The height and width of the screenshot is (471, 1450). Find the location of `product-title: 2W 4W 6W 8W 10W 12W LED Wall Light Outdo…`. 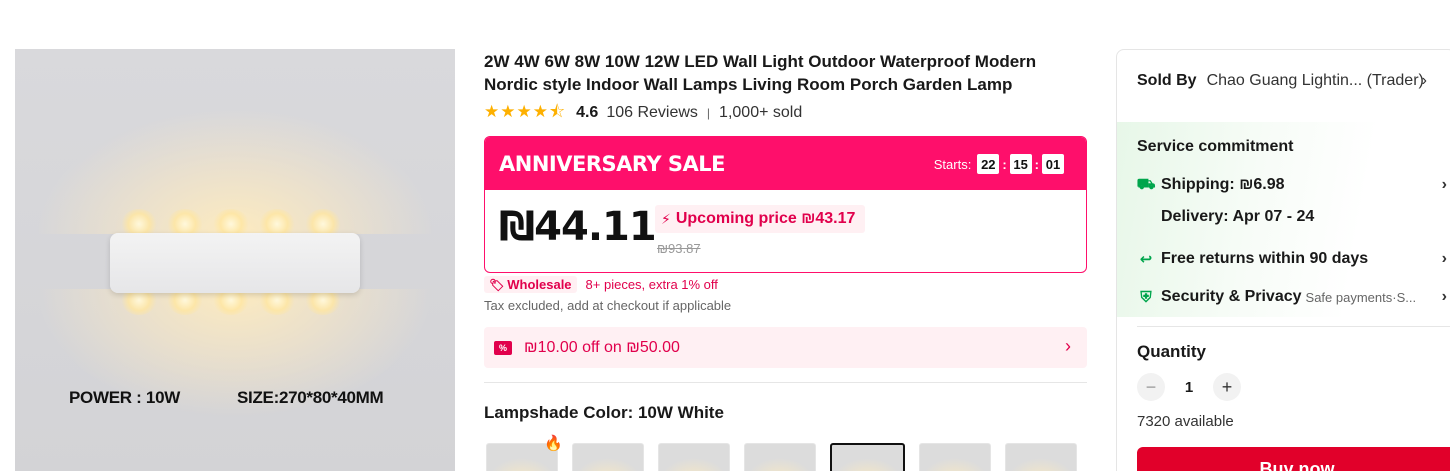

product-title: 2W 4W 6W 8W 10W 12W LED Wall Light Outdo… is located at coordinates (760, 73).